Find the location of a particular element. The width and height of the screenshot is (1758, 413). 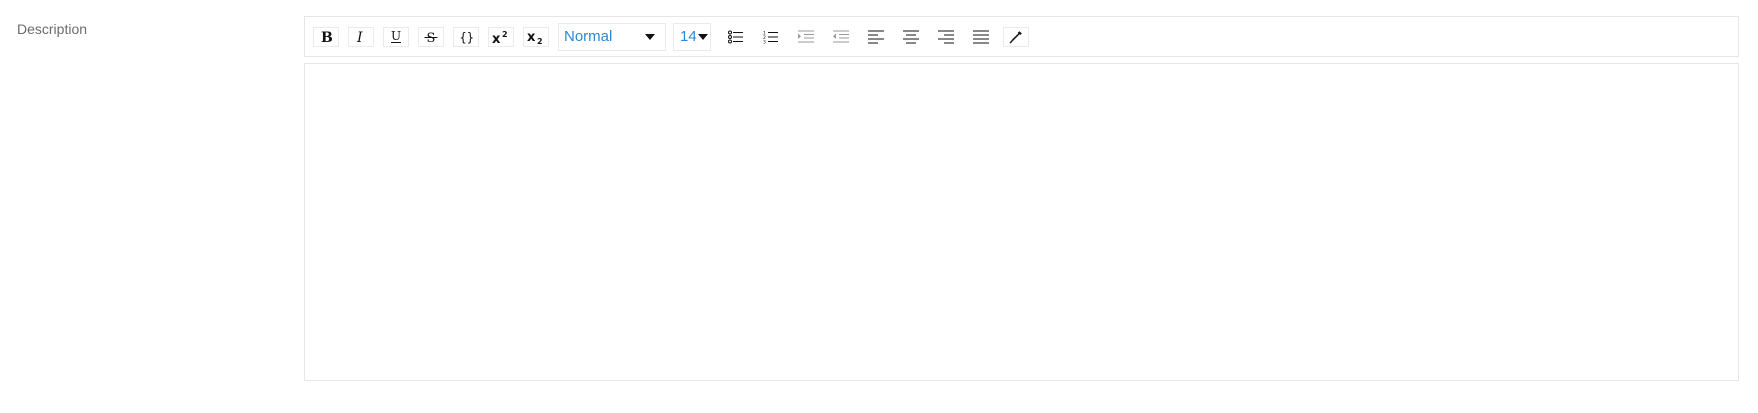

align-right-icon is located at coordinates (946, 37).